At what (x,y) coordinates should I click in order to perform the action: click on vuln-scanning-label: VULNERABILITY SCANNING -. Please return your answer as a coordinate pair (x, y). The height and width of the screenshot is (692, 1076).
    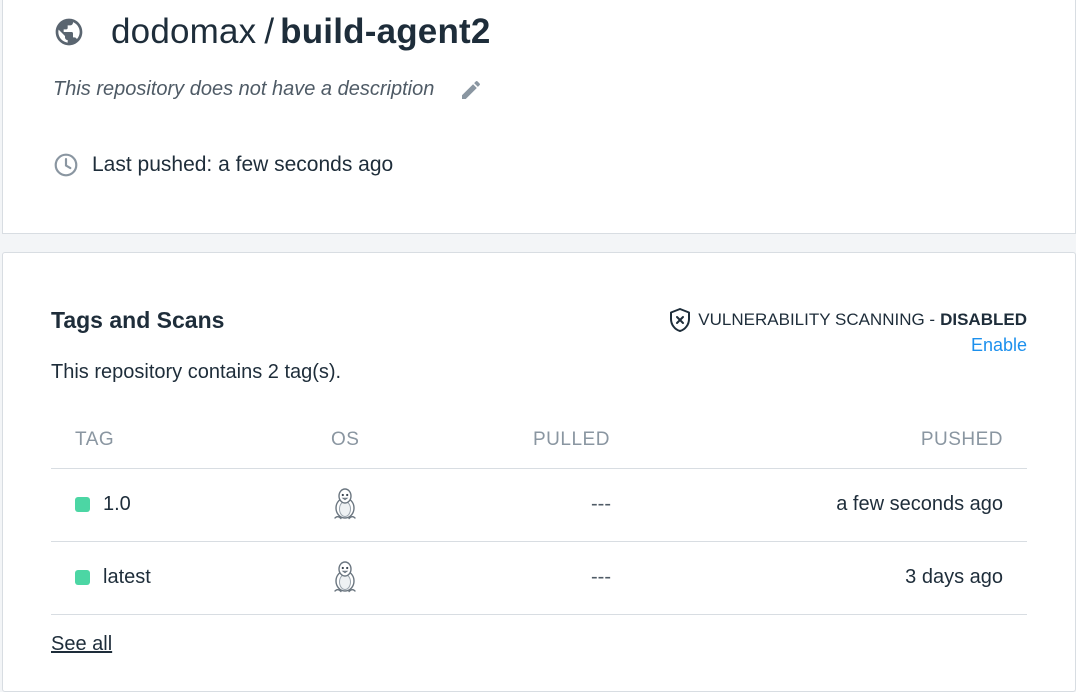
    Looking at the image, I should click on (817, 319).